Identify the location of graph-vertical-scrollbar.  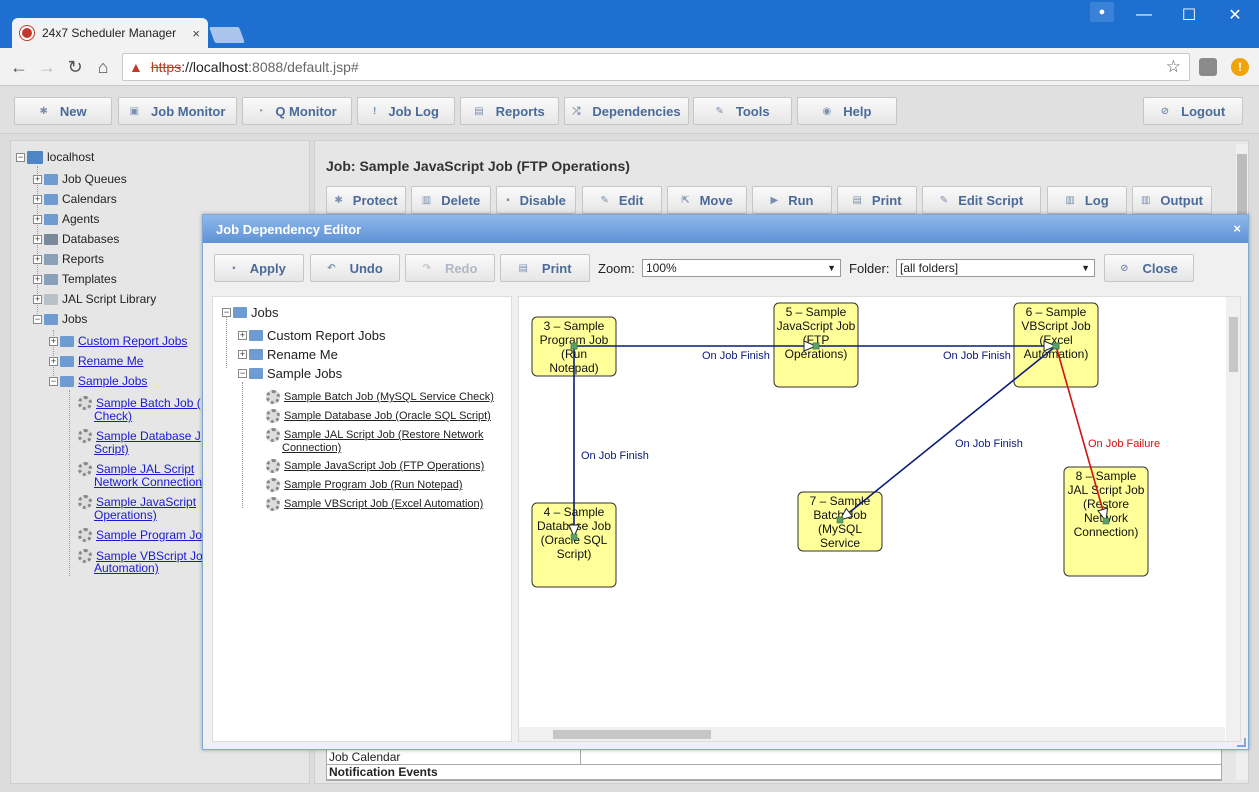
(1233, 519).